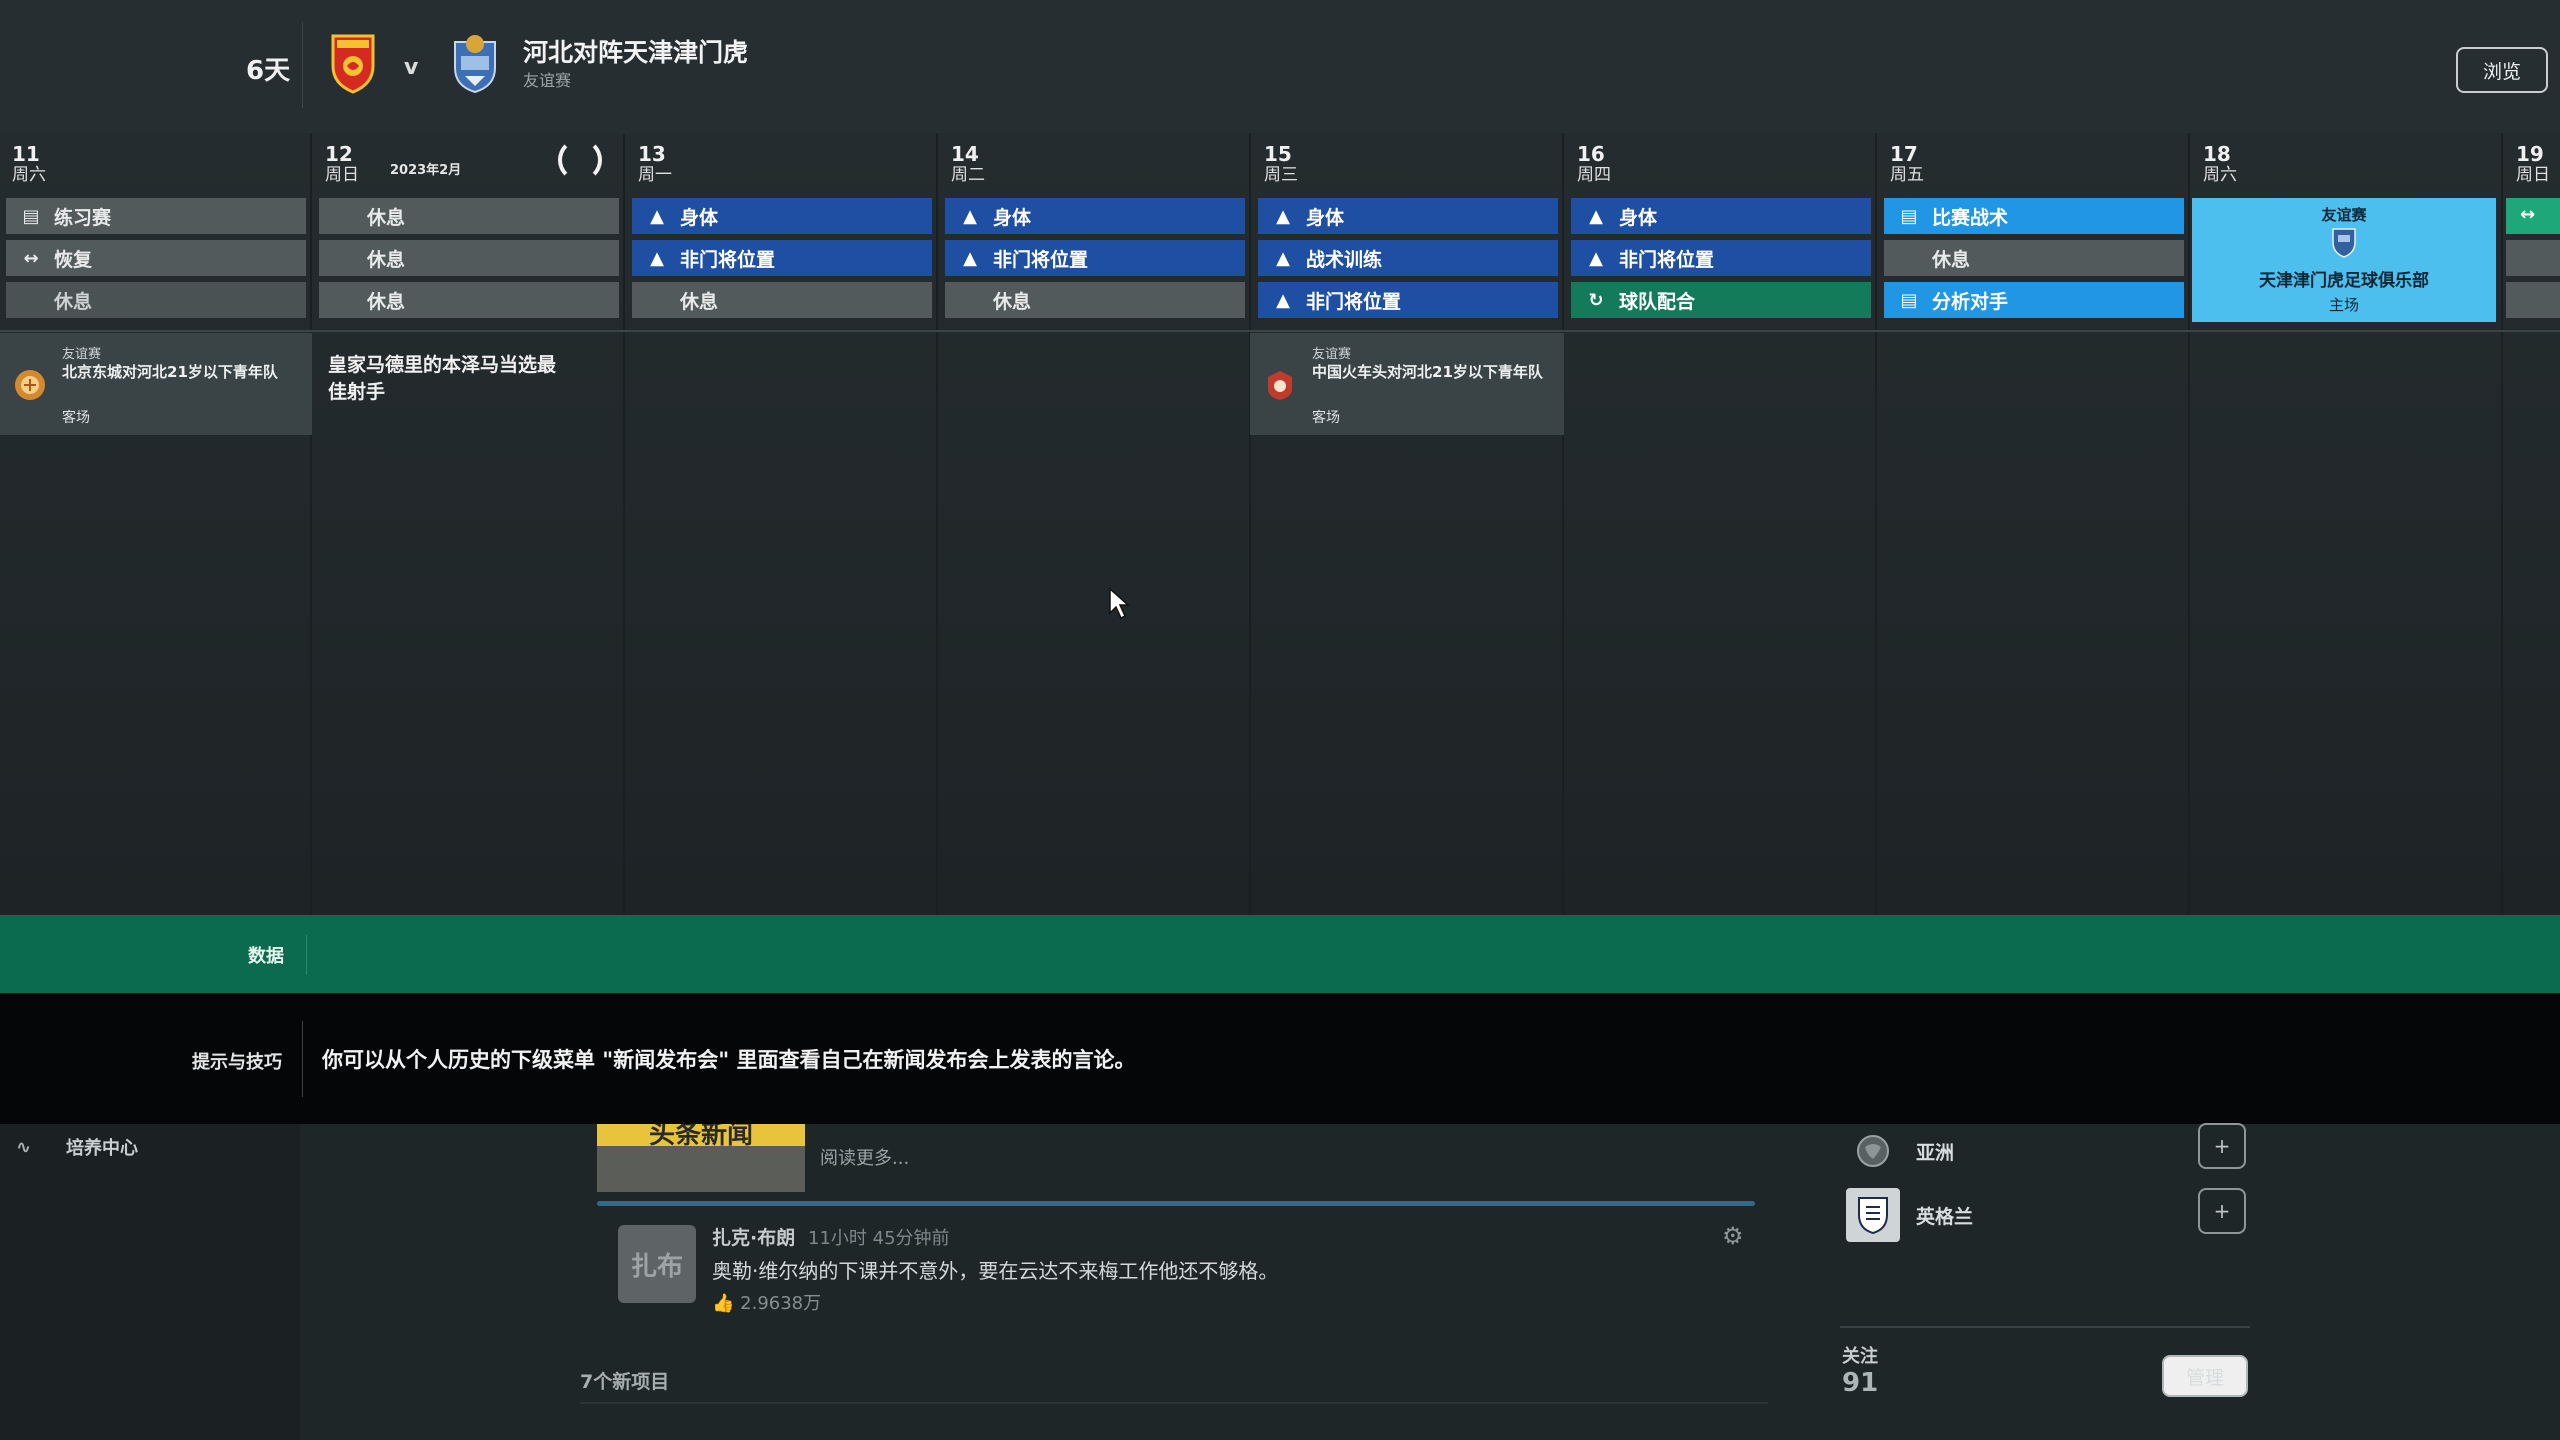 This screenshot has width=2560, height=1440. I want to click on match-type: 友谊赛, so click(82, 354).